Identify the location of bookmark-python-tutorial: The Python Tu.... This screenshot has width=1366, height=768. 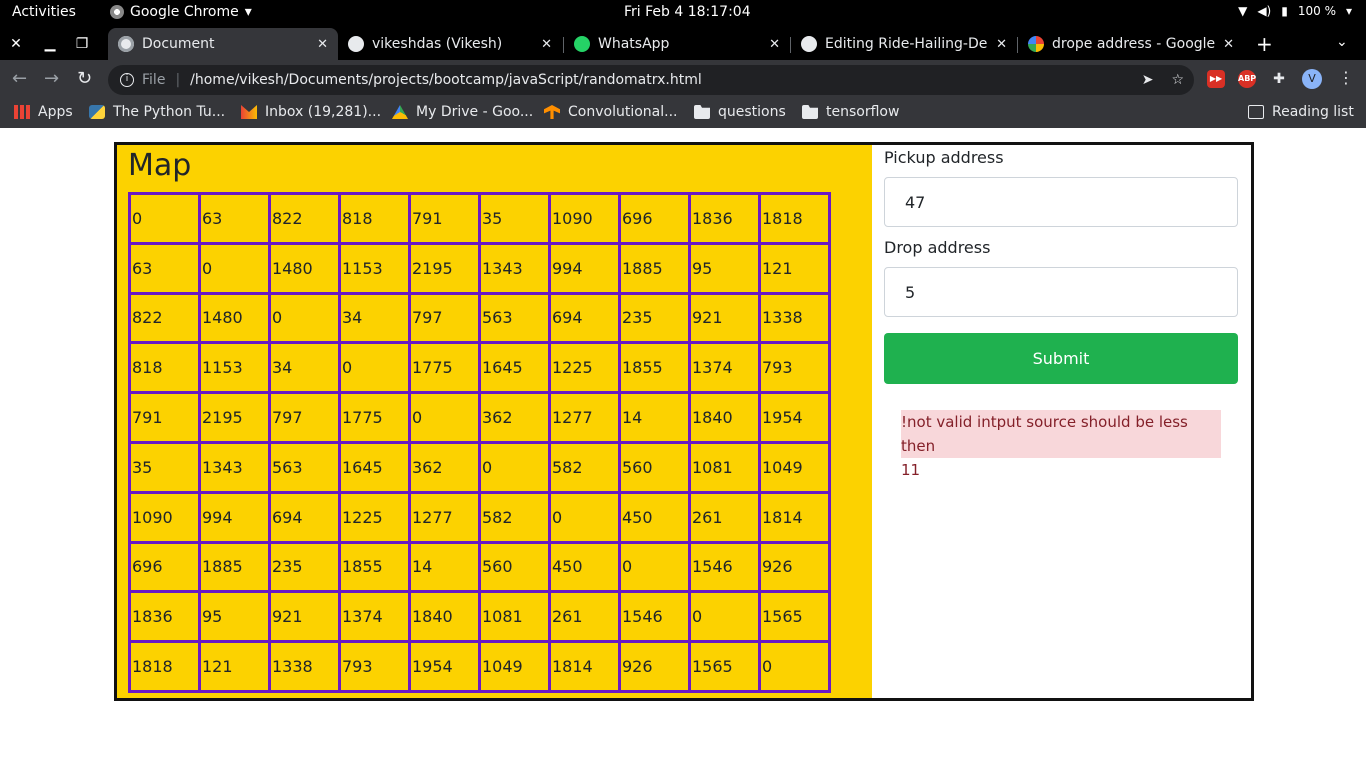
(157, 112).